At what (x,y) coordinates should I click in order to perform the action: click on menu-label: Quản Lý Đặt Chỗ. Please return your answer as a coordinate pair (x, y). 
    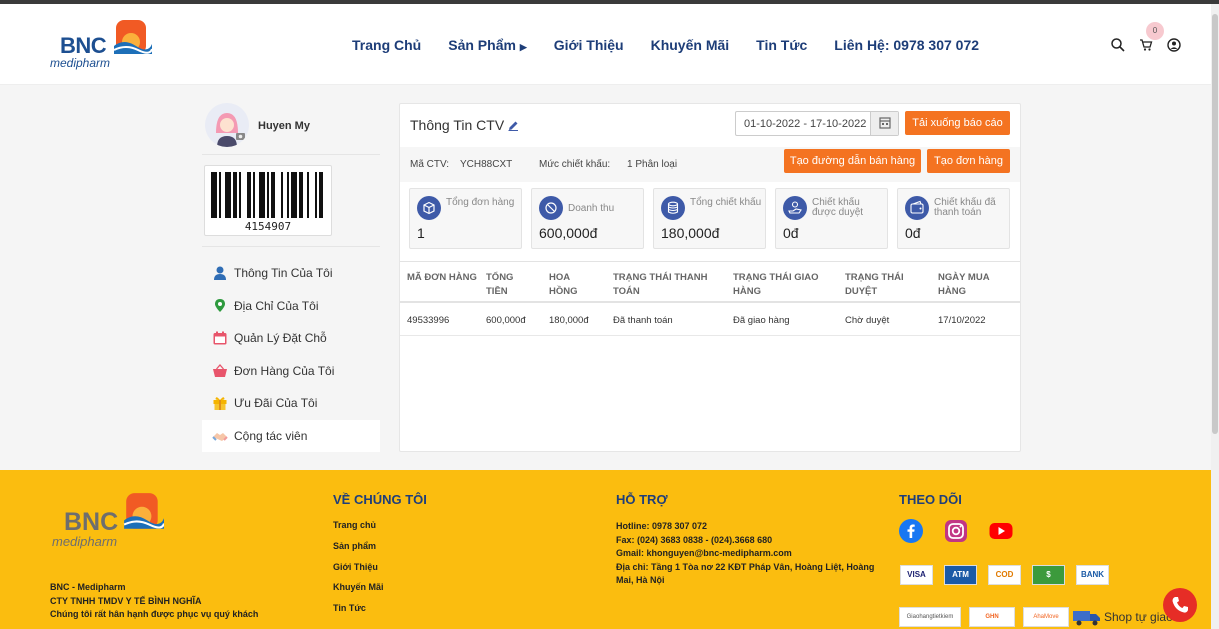
    Looking at the image, I should click on (280, 338).